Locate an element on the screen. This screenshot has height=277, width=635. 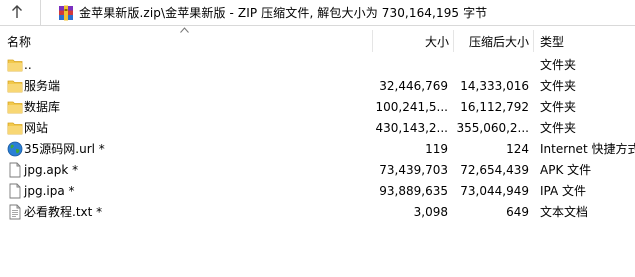
file-packed-size: 16,112,792 is located at coordinates (494, 107).